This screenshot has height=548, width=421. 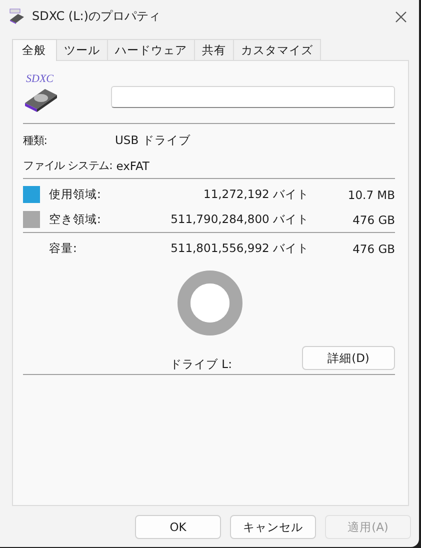 I want to click on dialog-button: OK, so click(x=178, y=527).